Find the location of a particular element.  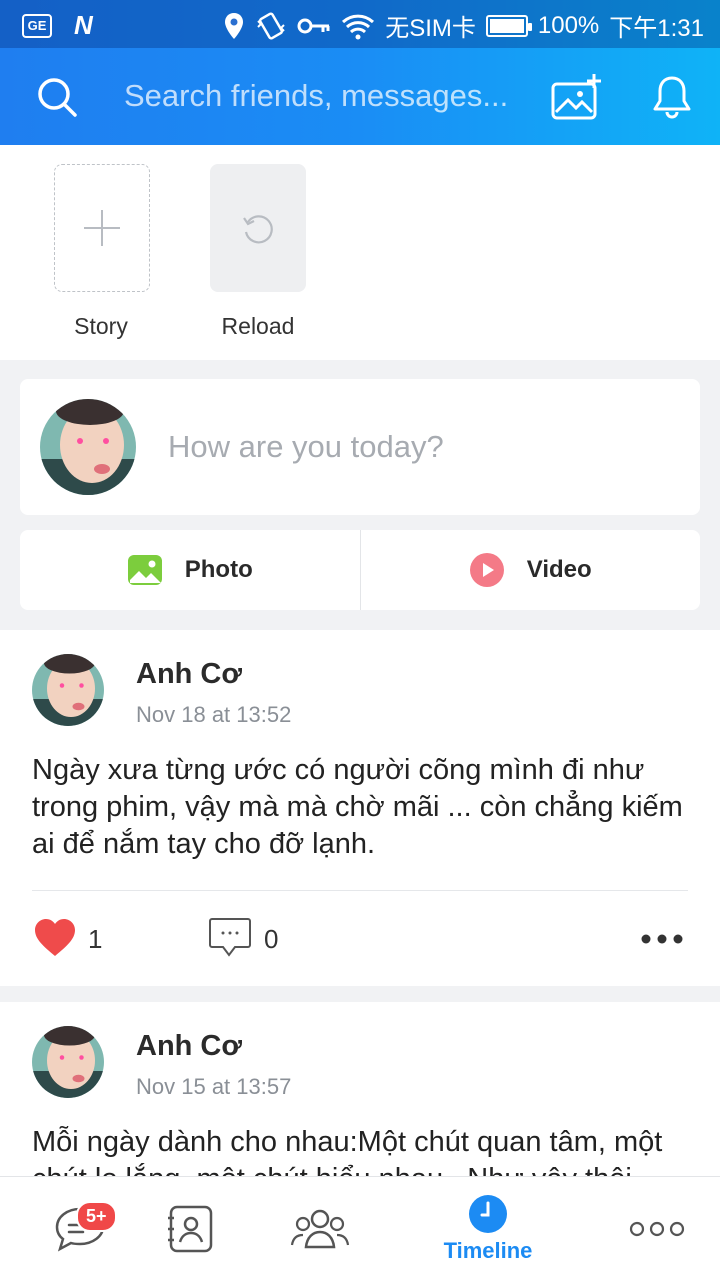

location-icon is located at coordinates (234, 25).